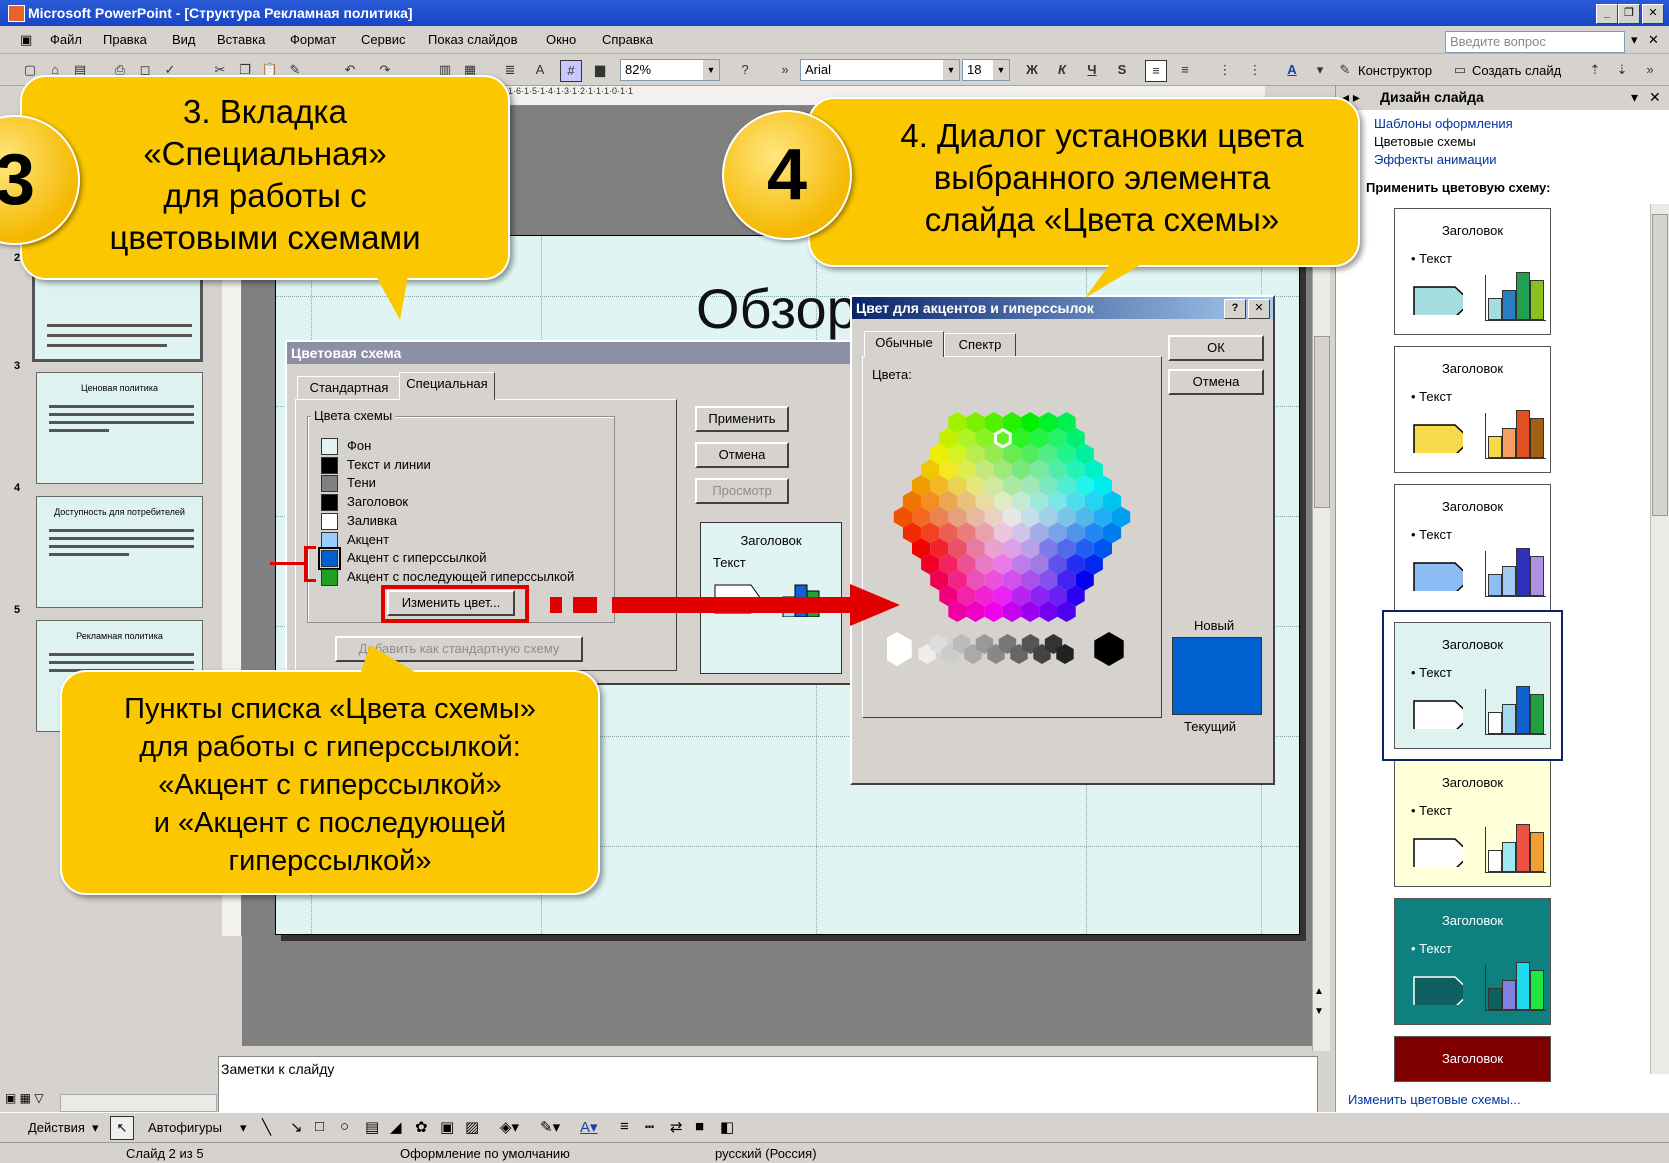 The image size is (1669, 1163). What do you see at coordinates (1185, 70) in the screenshot?
I see `align-center-icon: ≡` at bounding box center [1185, 70].